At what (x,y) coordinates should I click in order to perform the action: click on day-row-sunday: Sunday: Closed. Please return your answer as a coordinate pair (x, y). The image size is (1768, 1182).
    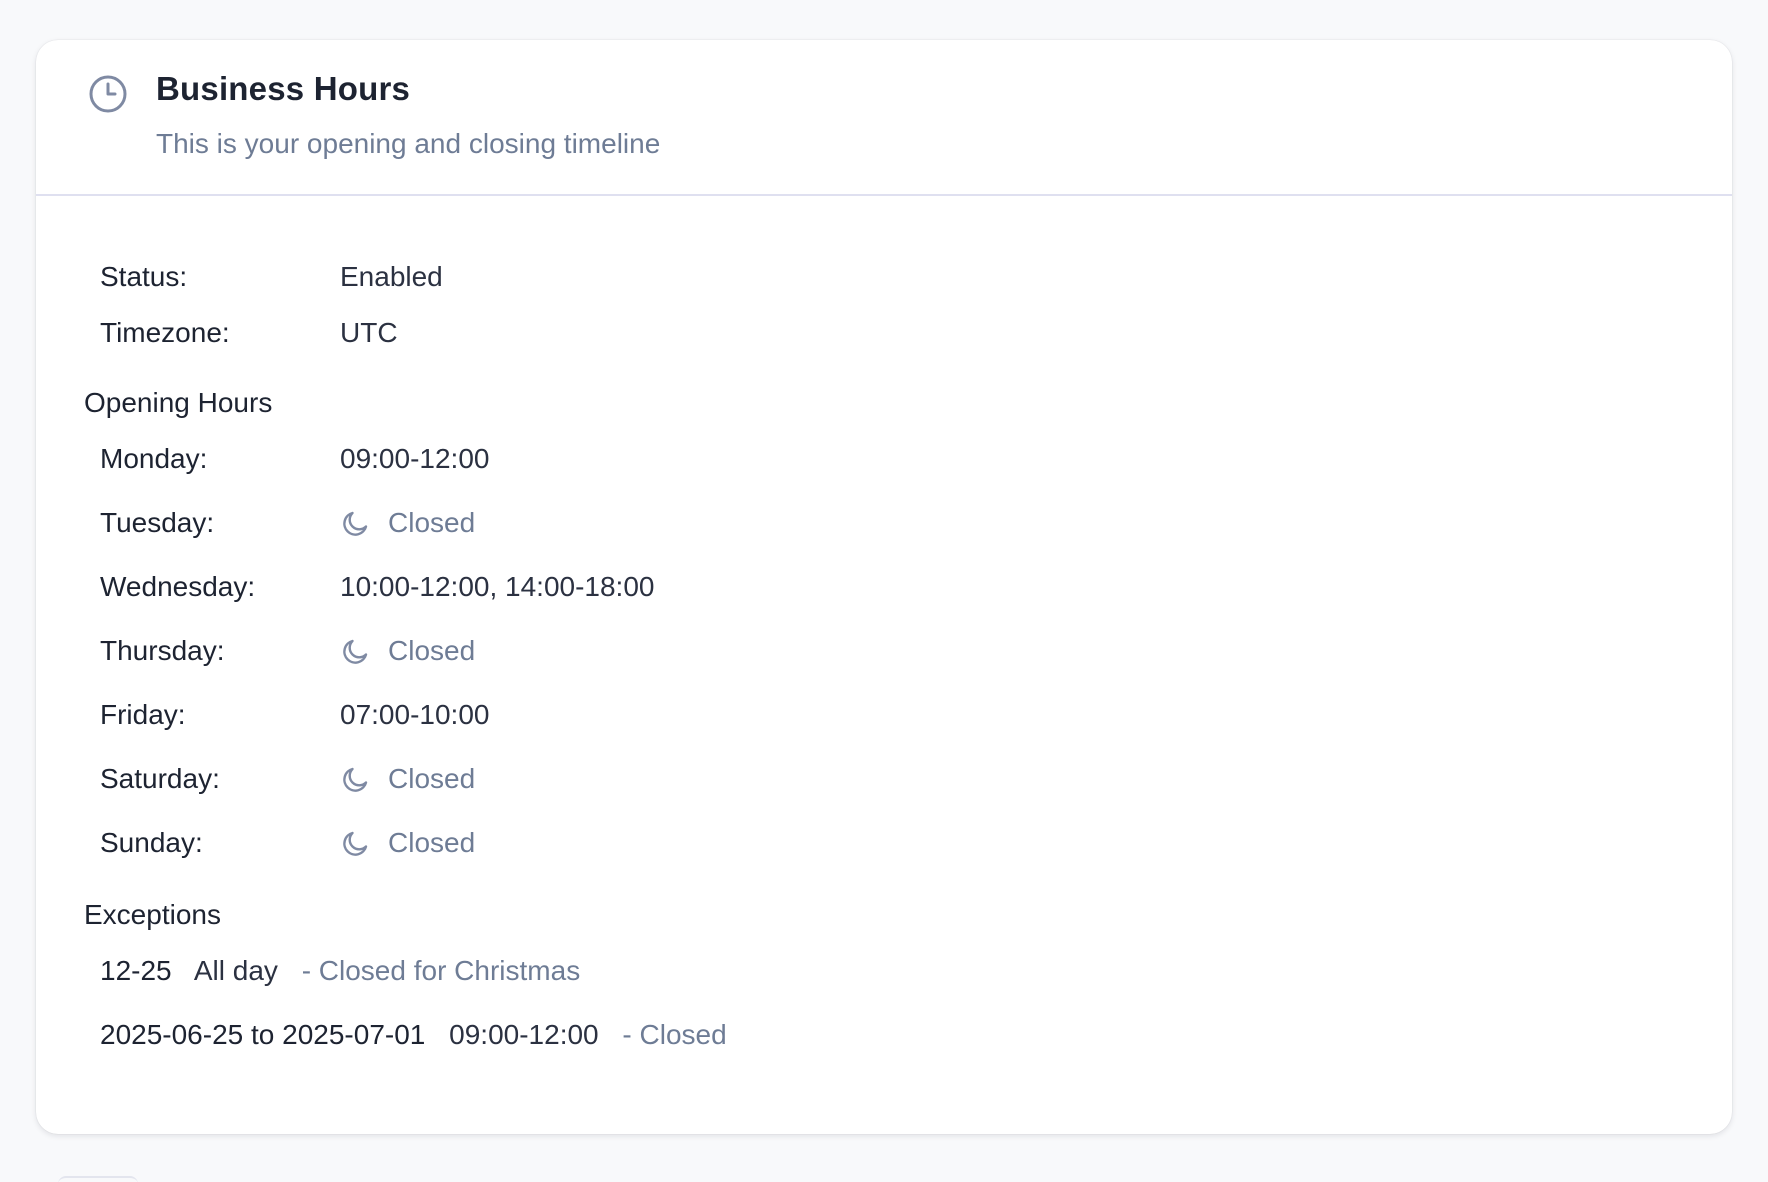
    Looking at the image, I should click on (884, 842).